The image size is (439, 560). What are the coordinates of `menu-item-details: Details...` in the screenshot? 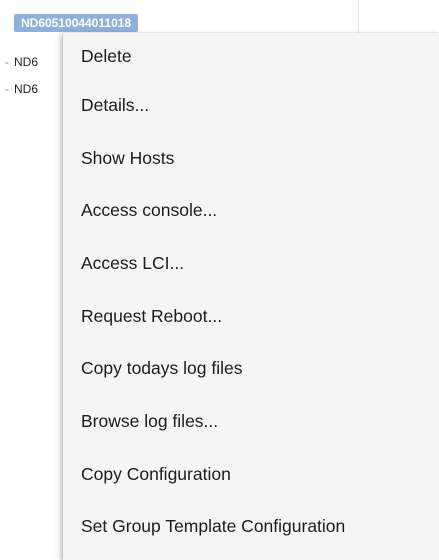 It's located at (251, 105).